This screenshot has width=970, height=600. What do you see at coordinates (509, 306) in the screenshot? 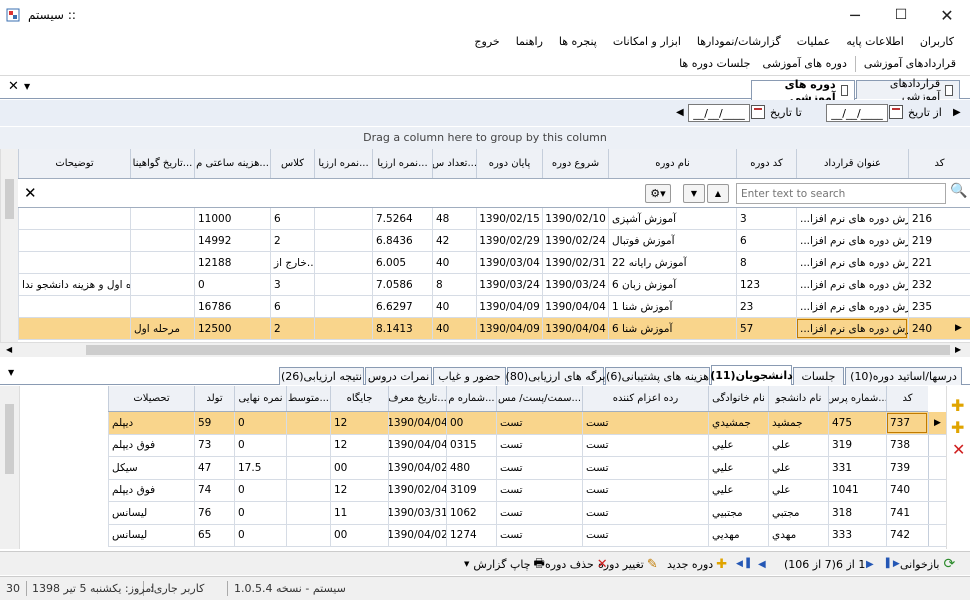
I see `cell-end: 1390/04/09` at bounding box center [509, 306].